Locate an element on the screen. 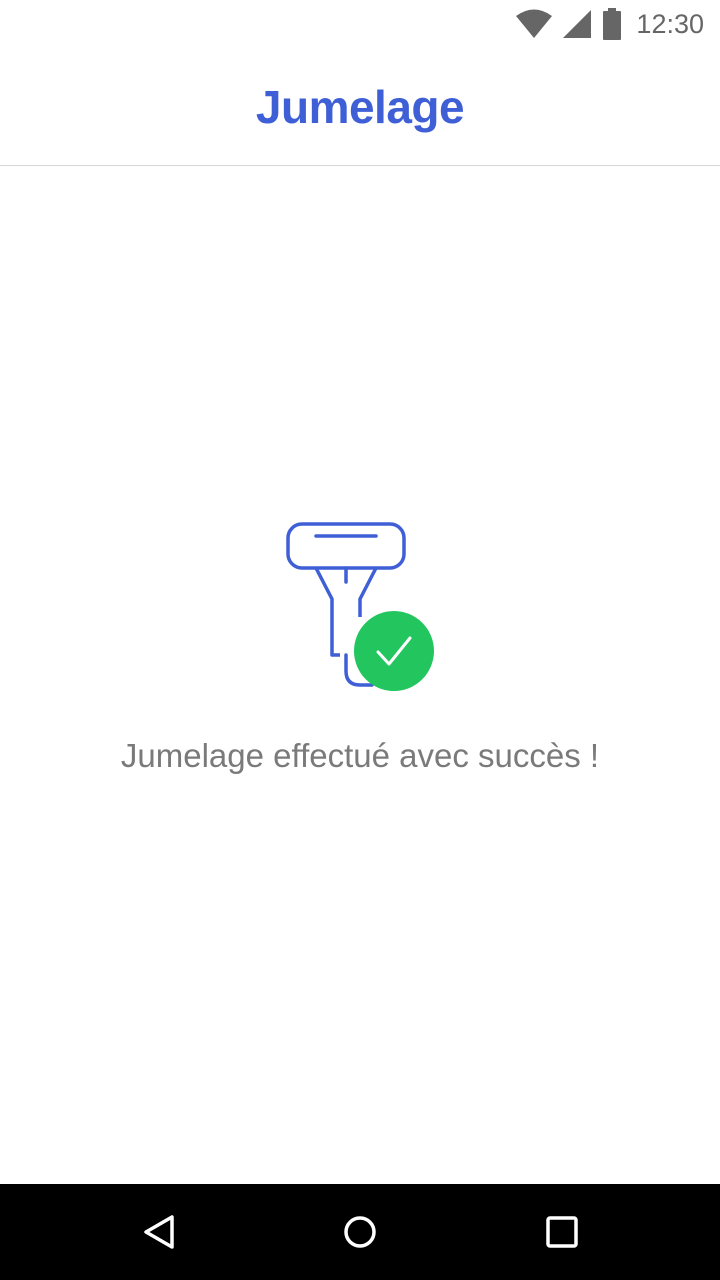 Image resolution: width=720 pixels, height=1280 pixels. success-message: Jumelage effectué avec succès ! is located at coordinates (360, 755).